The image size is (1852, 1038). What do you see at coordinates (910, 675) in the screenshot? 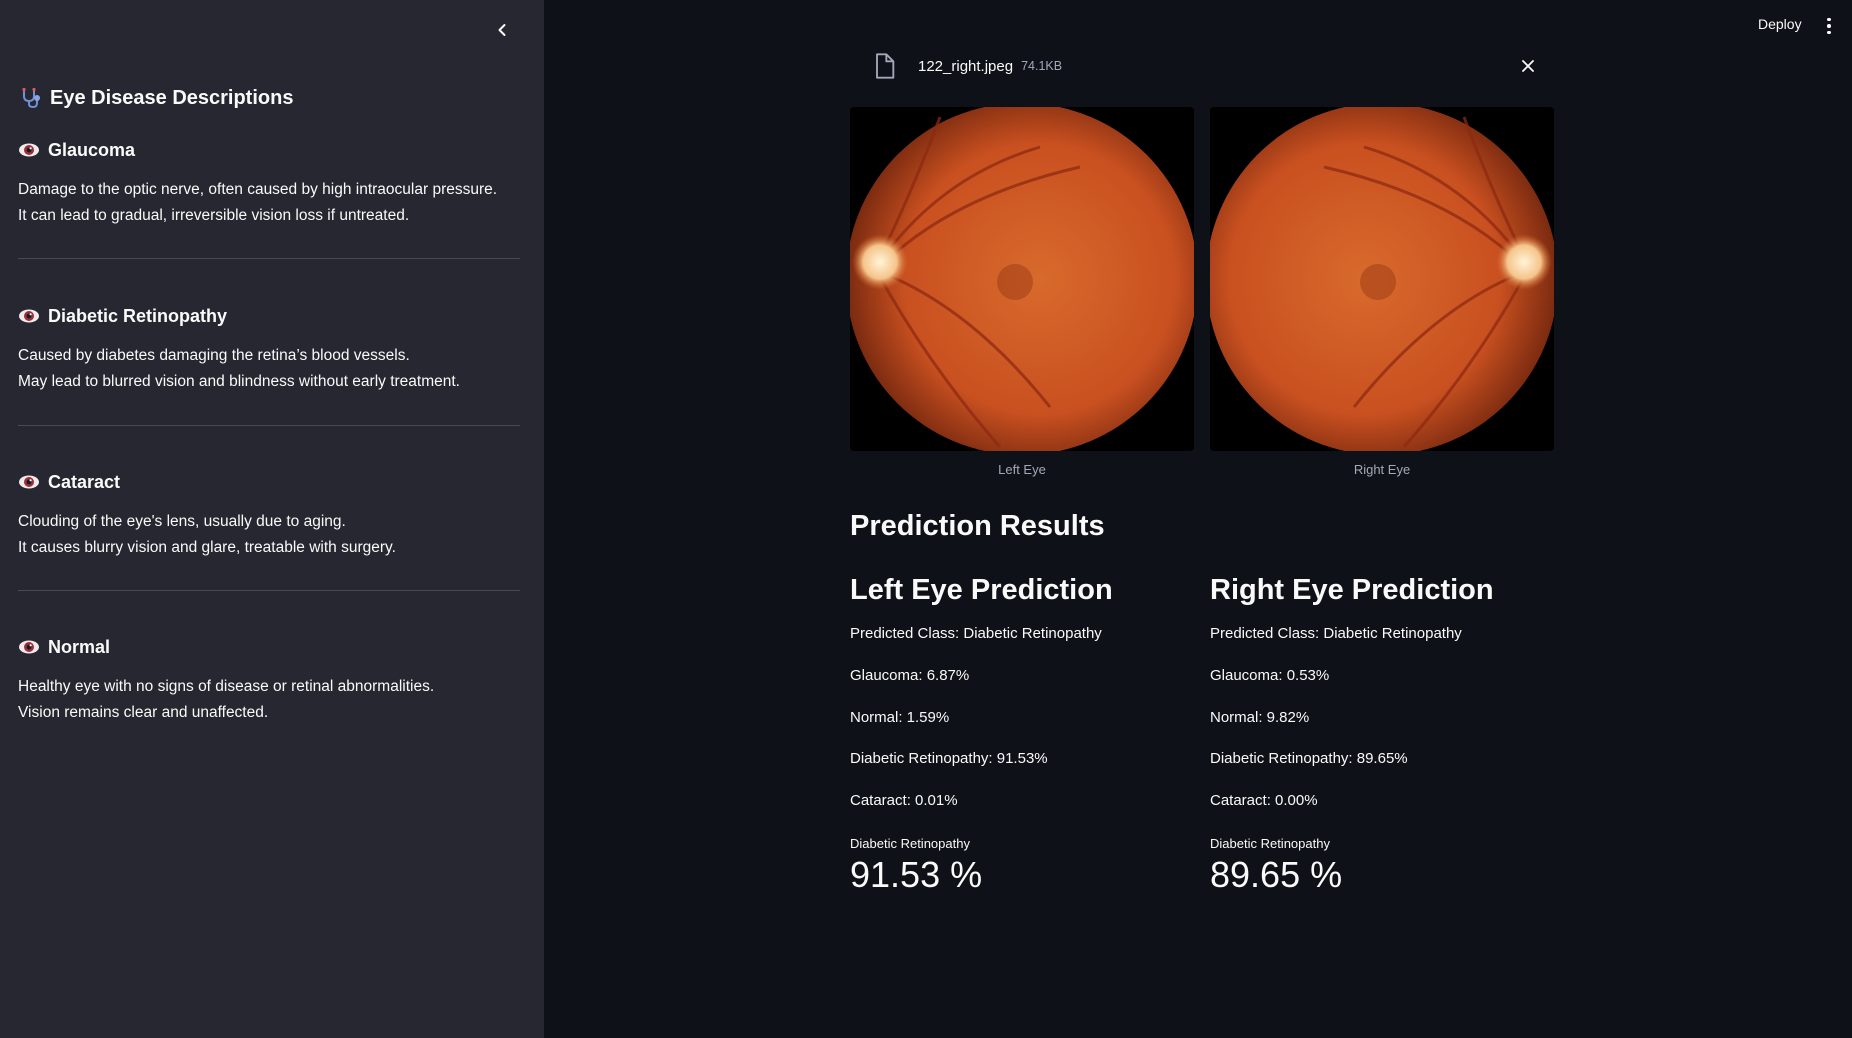
I see `glaucoma-probability: Glaucoma: 6.87%` at bounding box center [910, 675].